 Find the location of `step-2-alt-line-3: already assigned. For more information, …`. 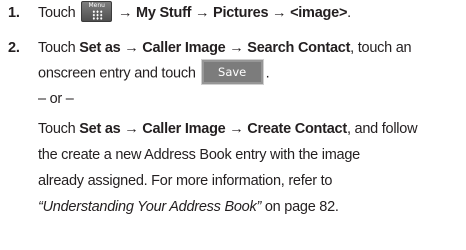

step-2-alt-line-3: already assigned. For more information, … is located at coordinates (185, 181).